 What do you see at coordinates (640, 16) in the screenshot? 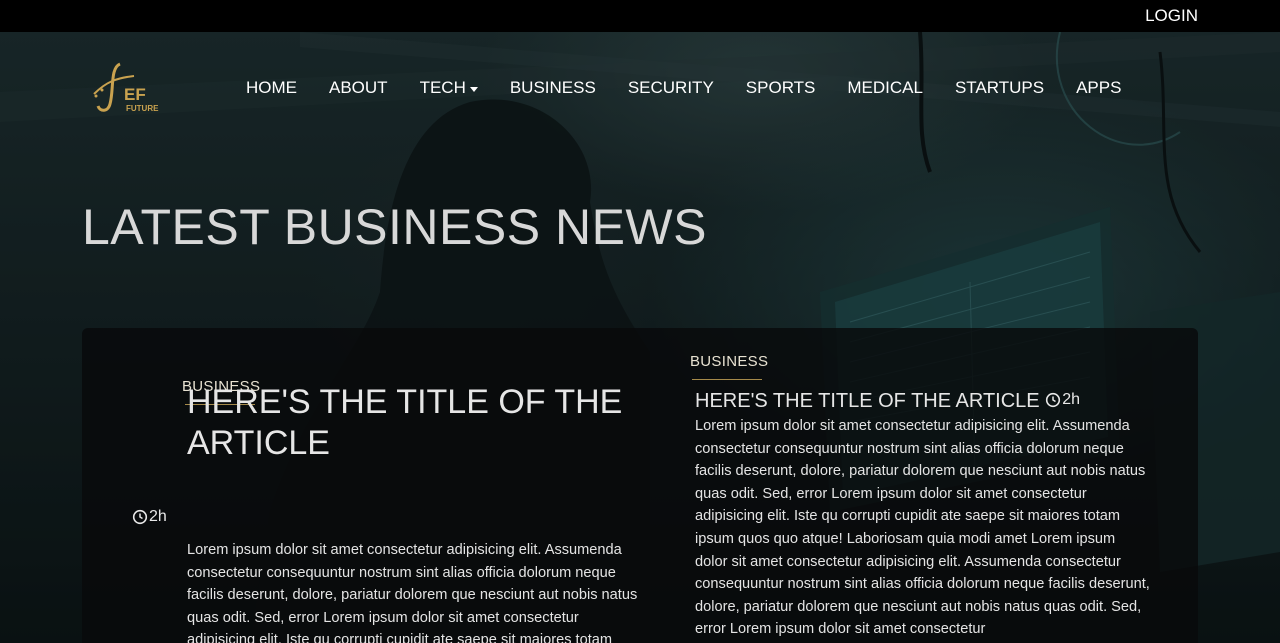
I see `top-bar: LOGIN` at bounding box center [640, 16].